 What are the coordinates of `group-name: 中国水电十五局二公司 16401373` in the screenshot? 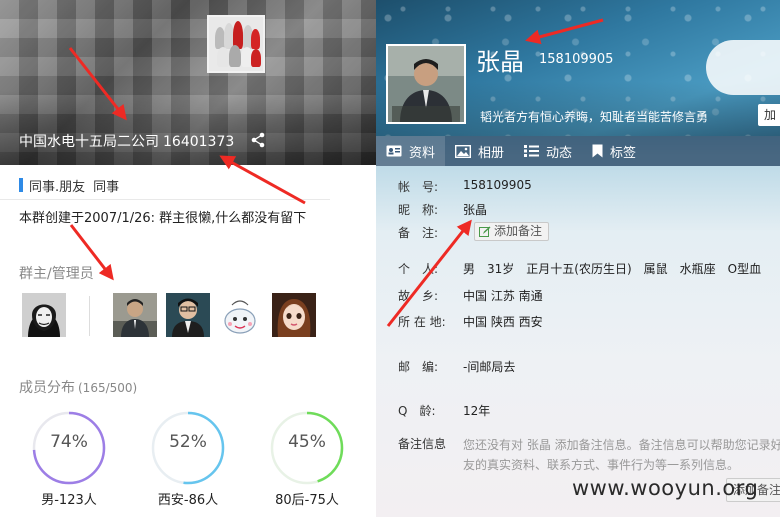 It's located at (128, 141).